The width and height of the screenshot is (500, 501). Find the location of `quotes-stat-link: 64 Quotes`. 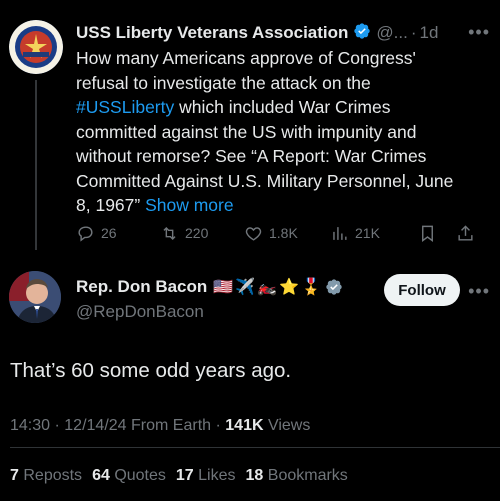

quotes-stat-link: 64 Quotes is located at coordinates (129, 476).